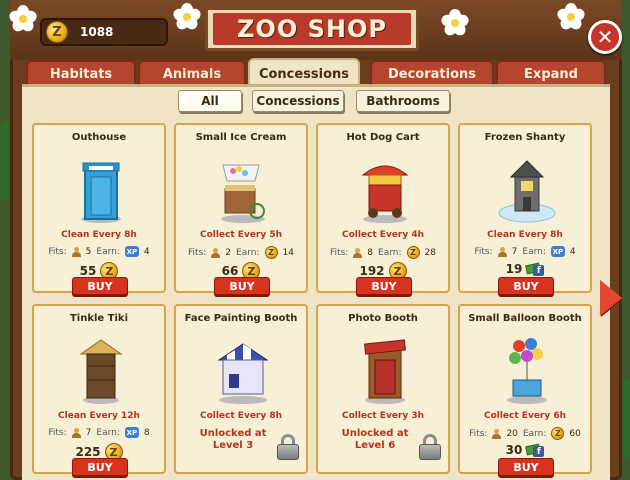 Image resolution: width=630 pixels, height=480 pixels. I want to click on tab-expand: Expand, so click(551, 73).